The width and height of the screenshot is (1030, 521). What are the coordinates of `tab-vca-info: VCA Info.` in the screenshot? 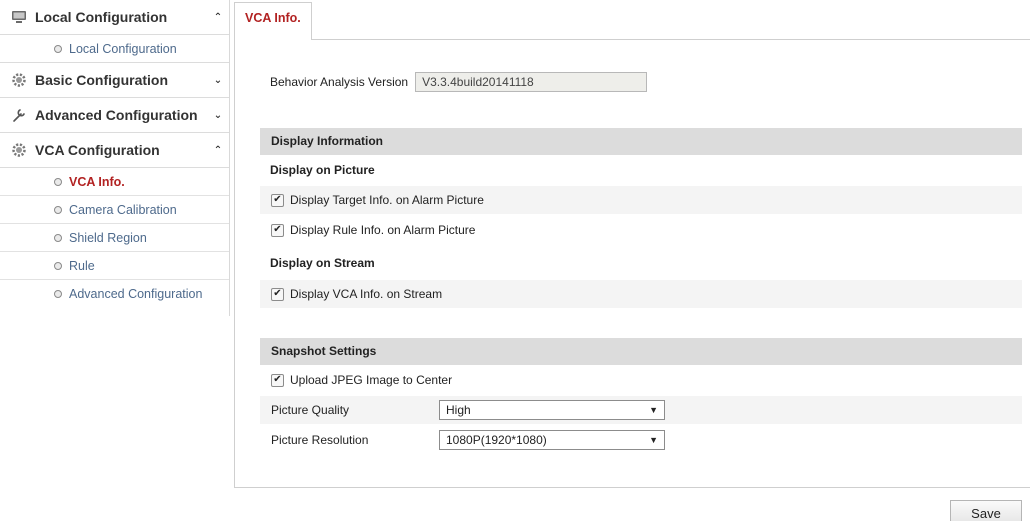 It's located at (273, 21).